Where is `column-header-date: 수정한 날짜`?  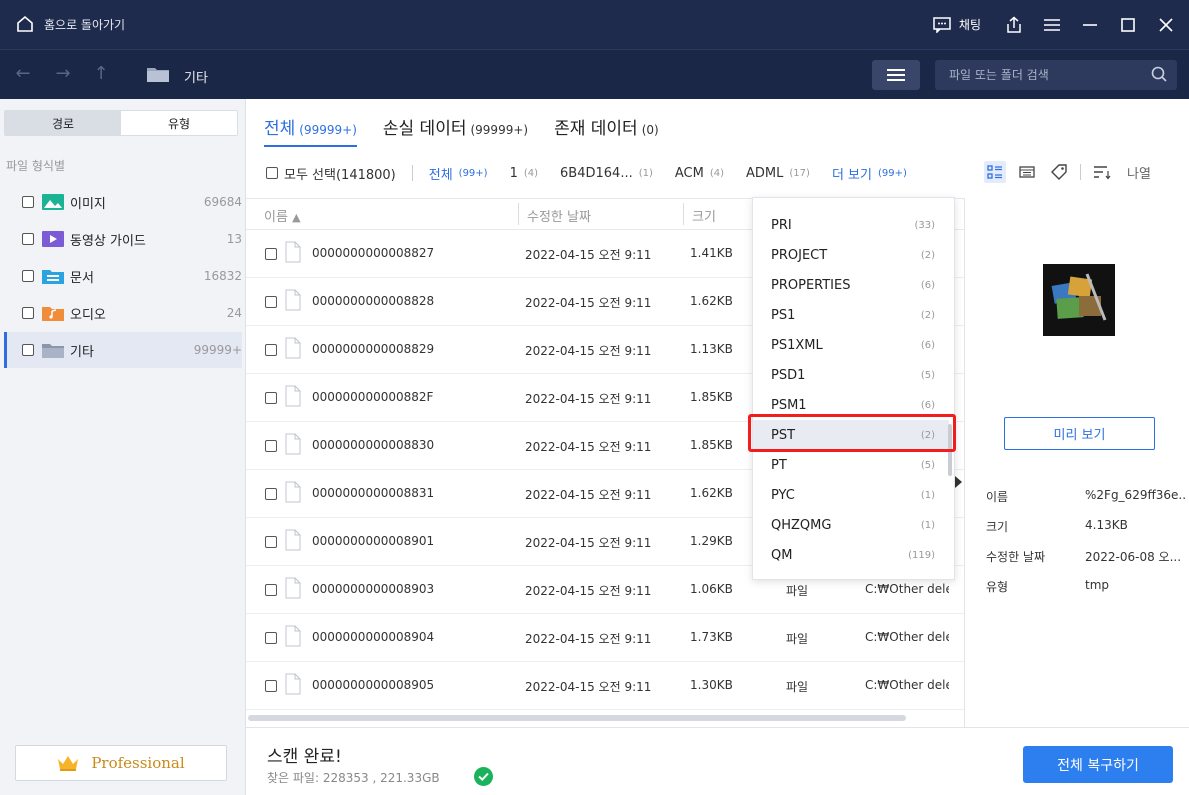 column-header-date: 수정한 날짜 is located at coordinates (559, 215).